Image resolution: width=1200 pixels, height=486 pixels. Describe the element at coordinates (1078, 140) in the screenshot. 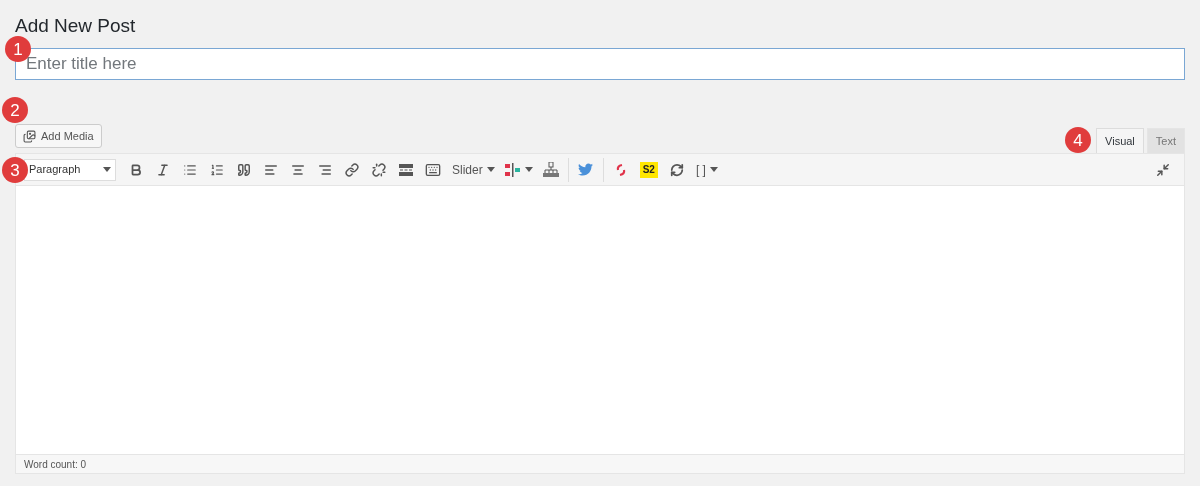

I see `step-marker: 4` at that location.